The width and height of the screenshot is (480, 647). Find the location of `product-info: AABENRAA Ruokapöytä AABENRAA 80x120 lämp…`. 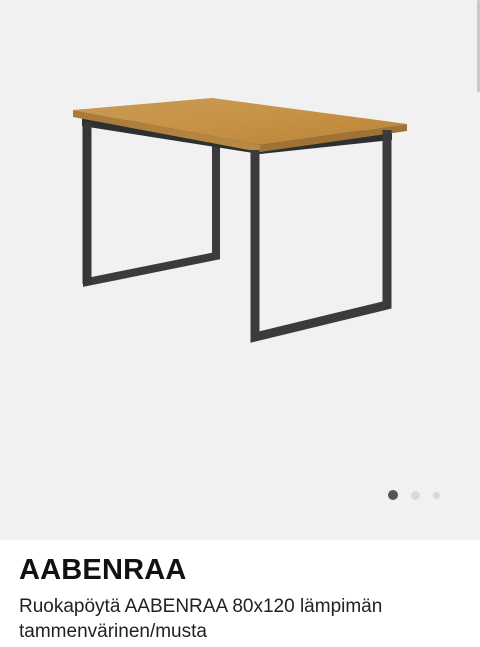

product-info: AABENRAA Ruokapöytä AABENRAA 80x120 lämp… is located at coordinates (241, 596).